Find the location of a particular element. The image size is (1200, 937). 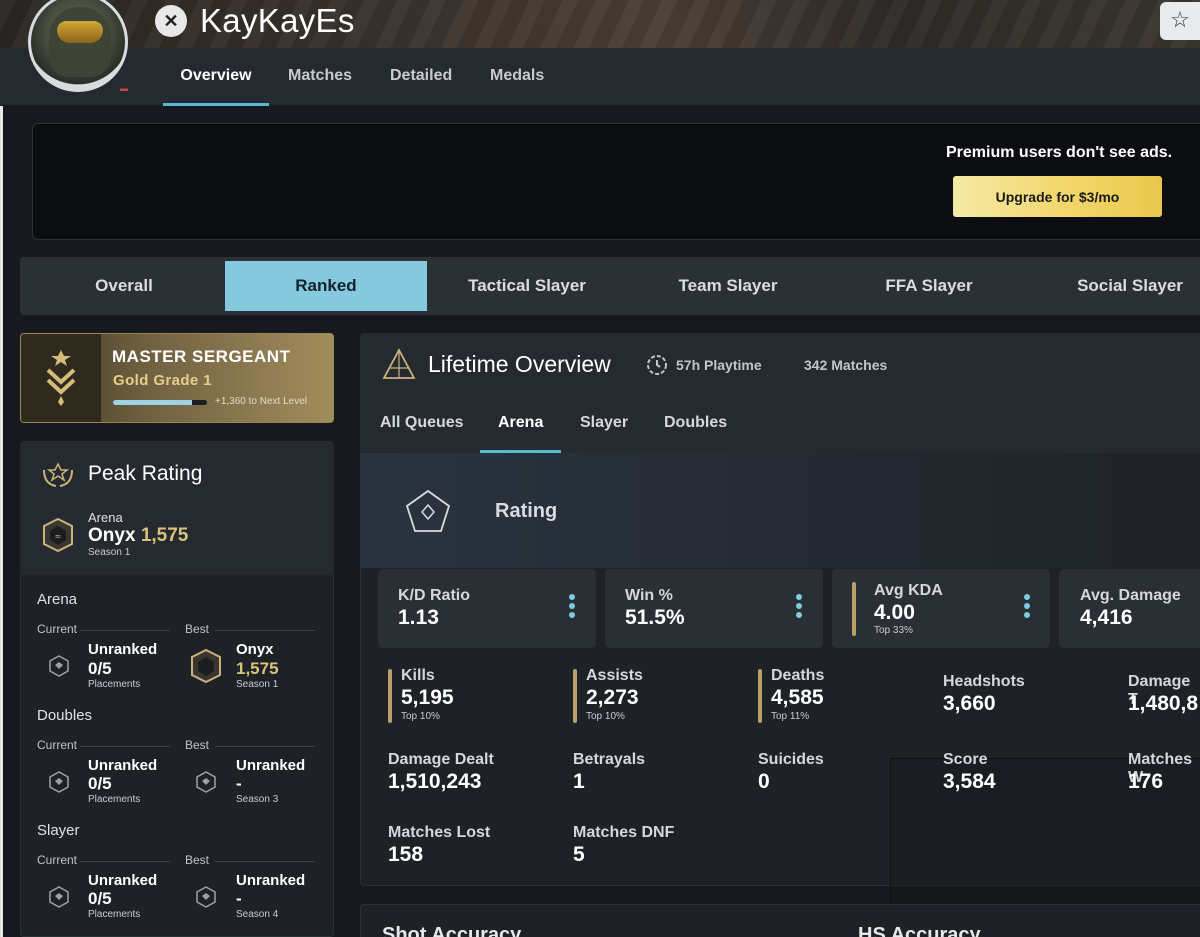

kda-value: 4.00 is located at coordinates (894, 612).